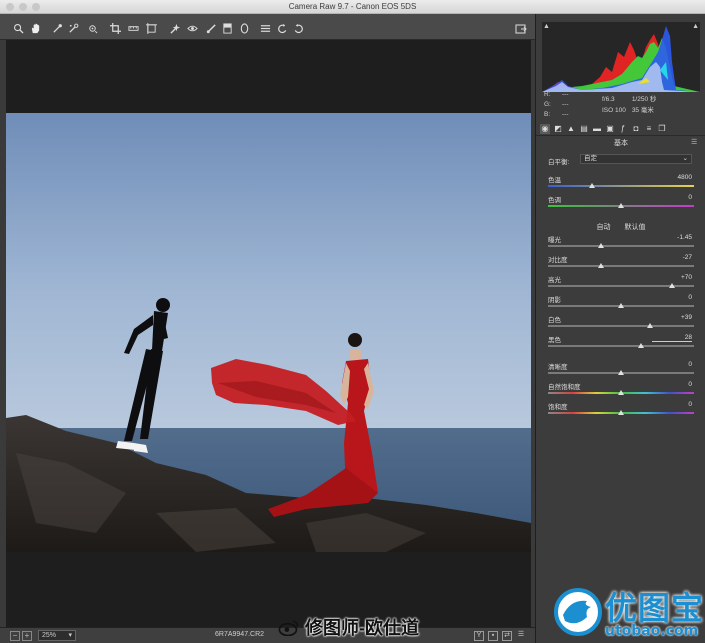 The width and height of the screenshot is (705, 643). I want to click on slider-label: 色温, so click(554, 180).